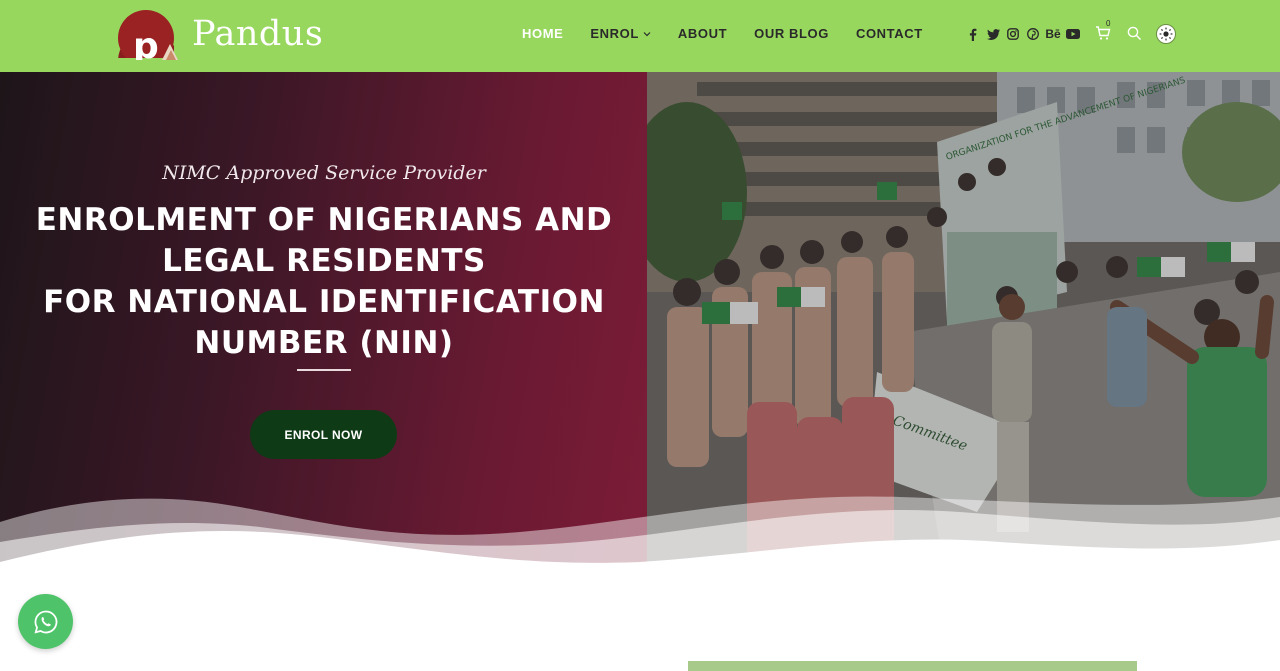  I want to click on nav-home: HOME, so click(542, 33).